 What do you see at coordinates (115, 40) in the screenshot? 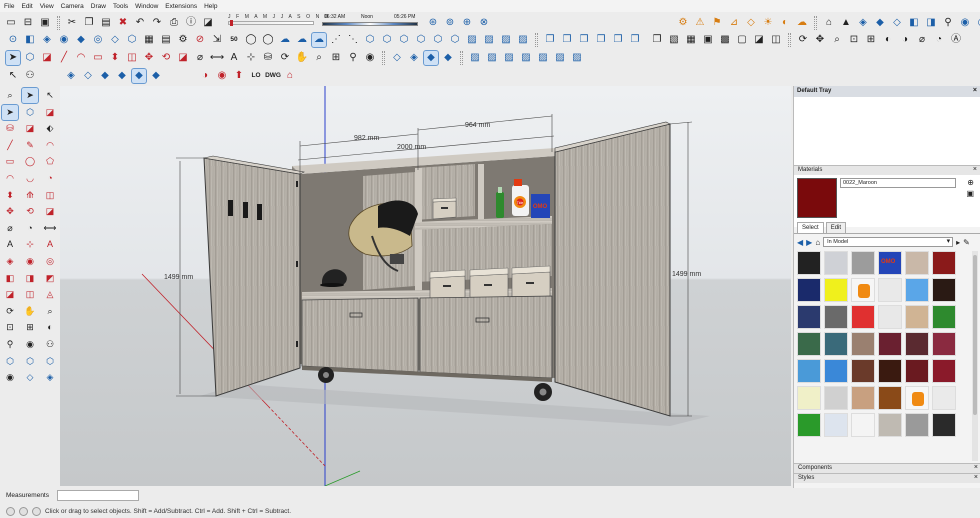
I see `dup-icon: ◇` at bounding box center [115, 40].